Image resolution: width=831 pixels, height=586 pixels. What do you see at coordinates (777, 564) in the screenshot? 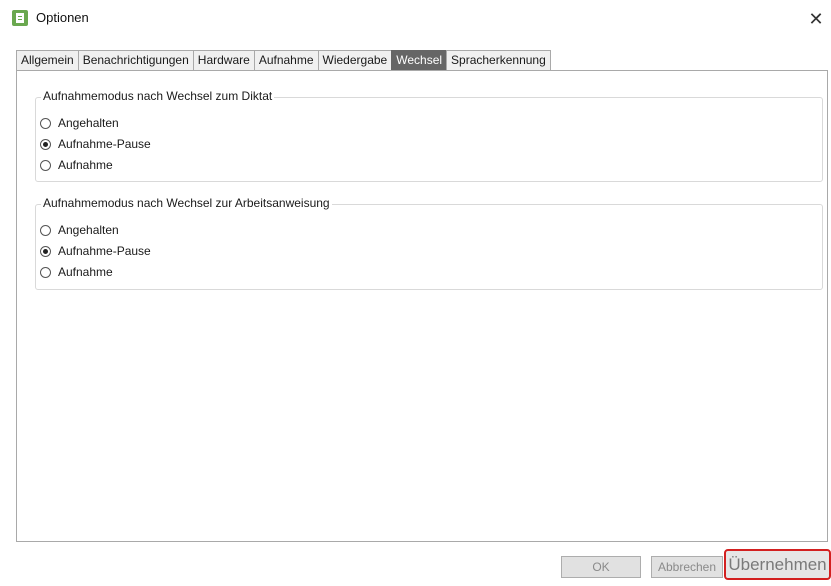
I see `apply-button: Übernehmen` at bounding box center [777, 564].